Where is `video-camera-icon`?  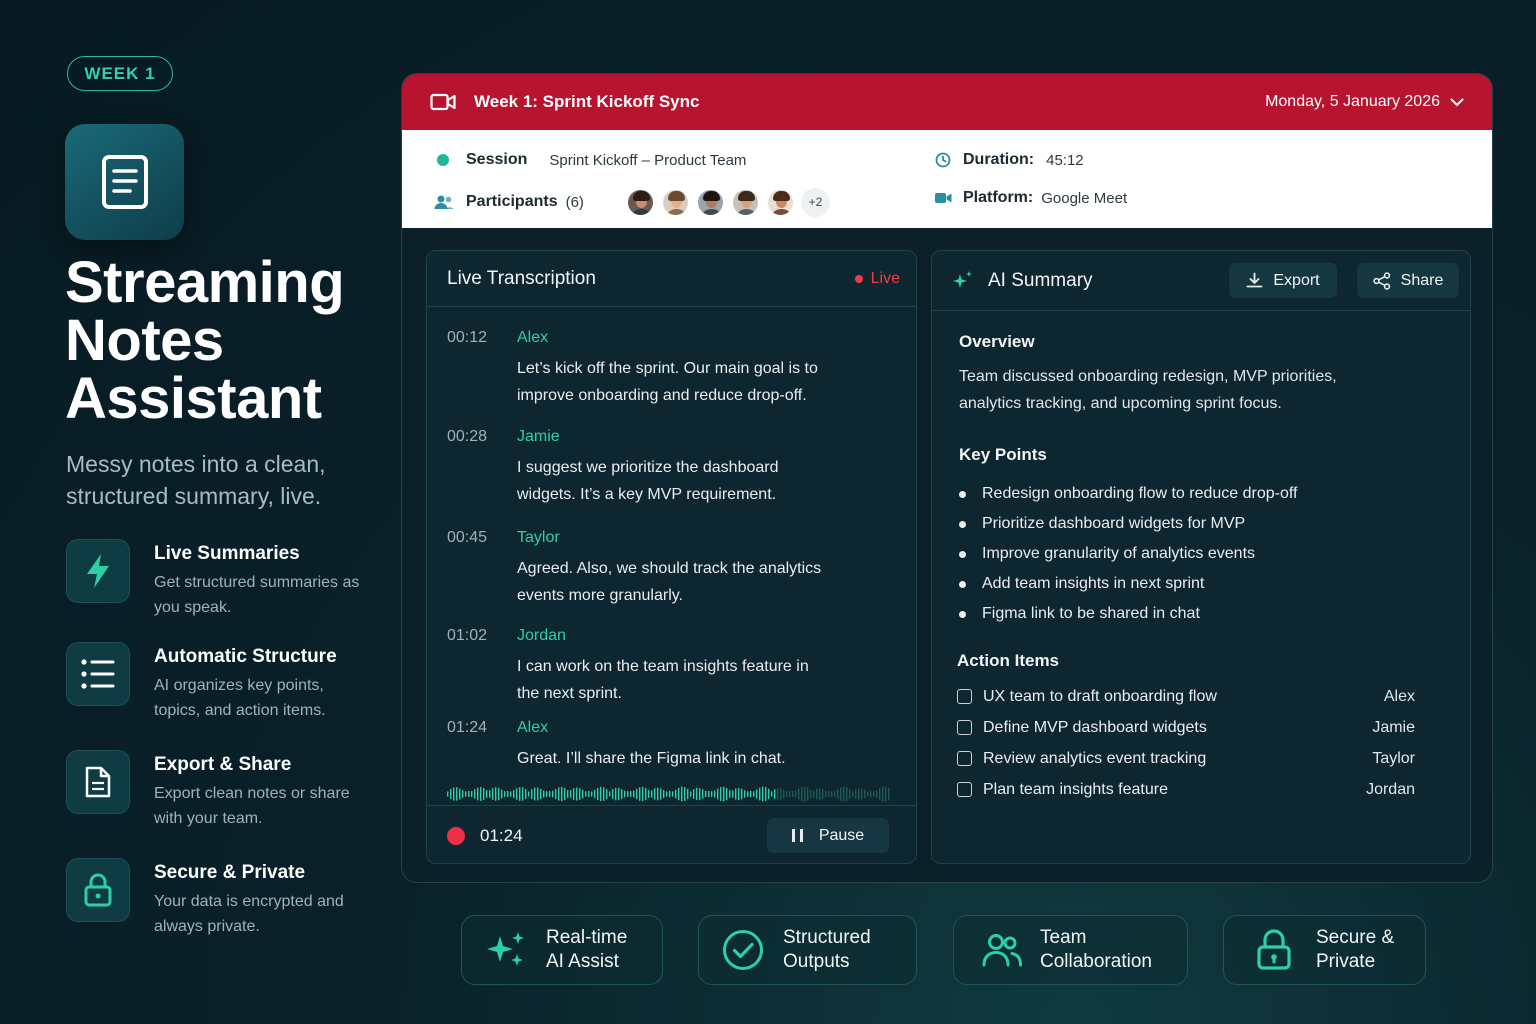 video-camera-icon is located at coordinates (443, 102).